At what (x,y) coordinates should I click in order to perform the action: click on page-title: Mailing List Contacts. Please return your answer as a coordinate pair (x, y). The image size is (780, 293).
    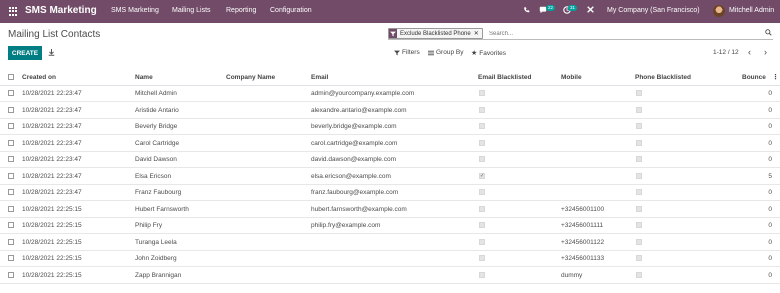
    Looking at the image, I should click on (54, 34).